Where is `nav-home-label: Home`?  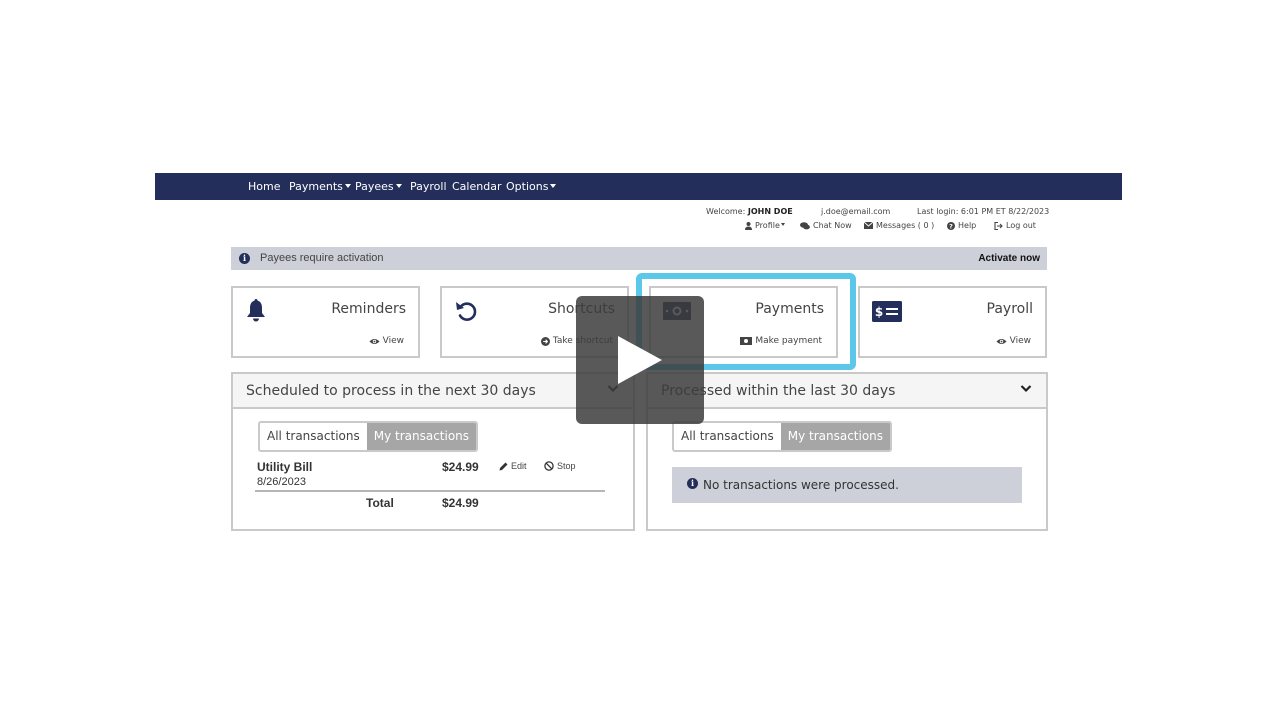
nav-home-label: Home is located at coordinates (264, 186).